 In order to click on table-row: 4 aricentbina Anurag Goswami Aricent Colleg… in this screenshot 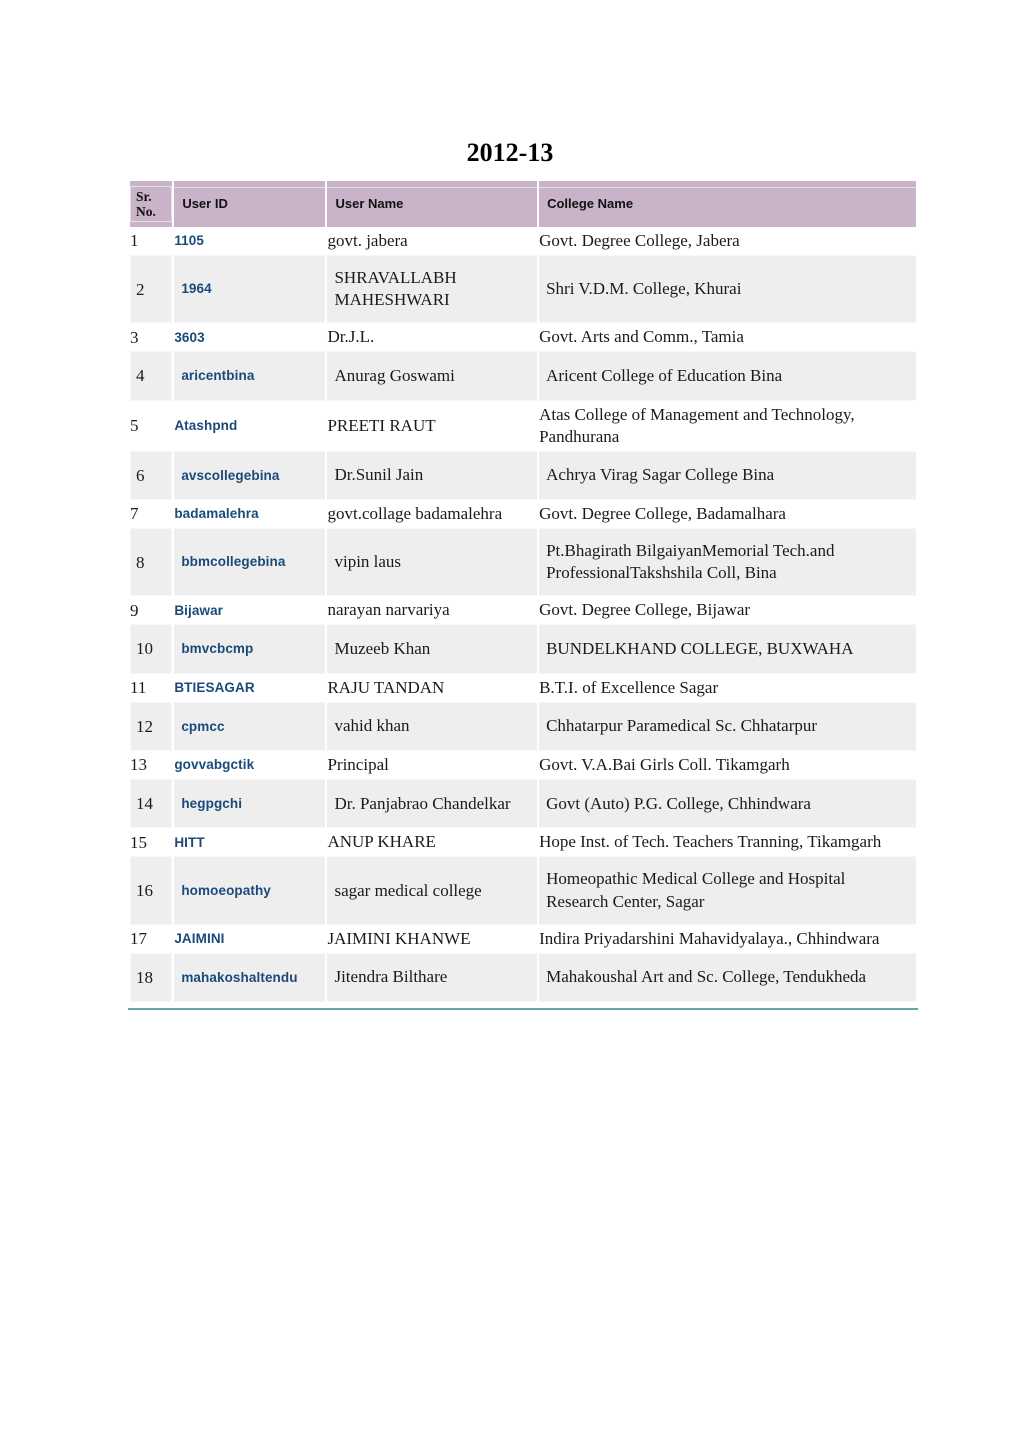, I will do `click(523, 376)`.